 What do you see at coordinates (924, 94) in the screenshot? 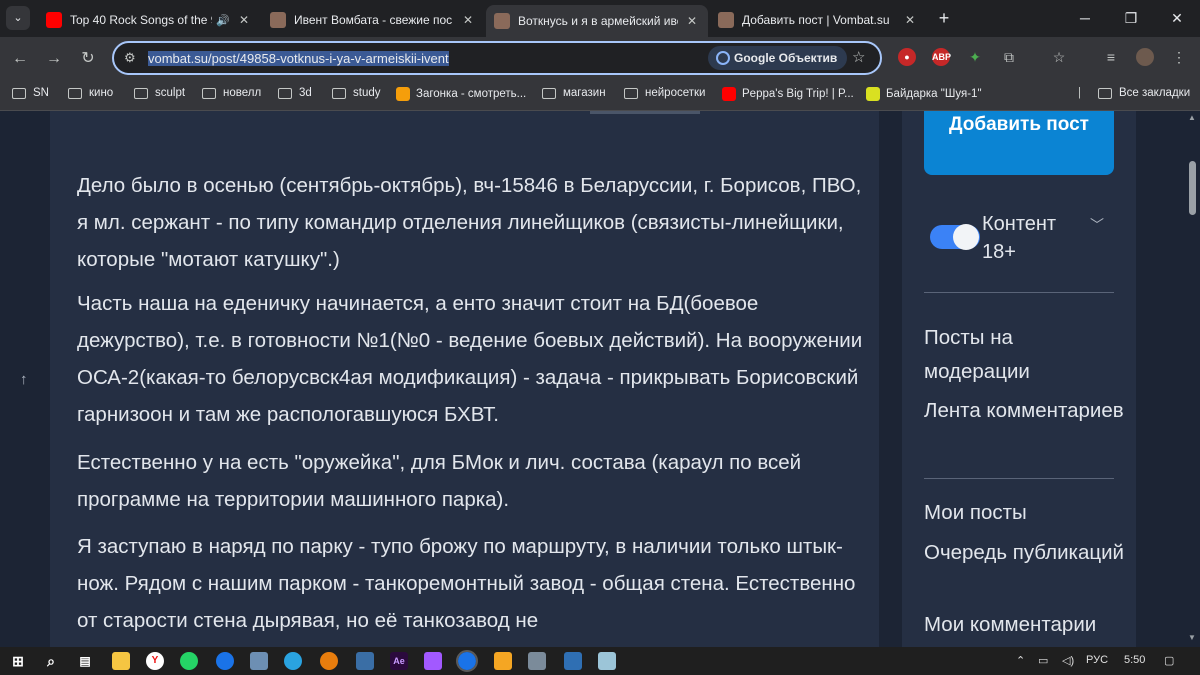
I see `bookmark-item: Байдарка "Шуя-1"` at bounding box center [924, 94].